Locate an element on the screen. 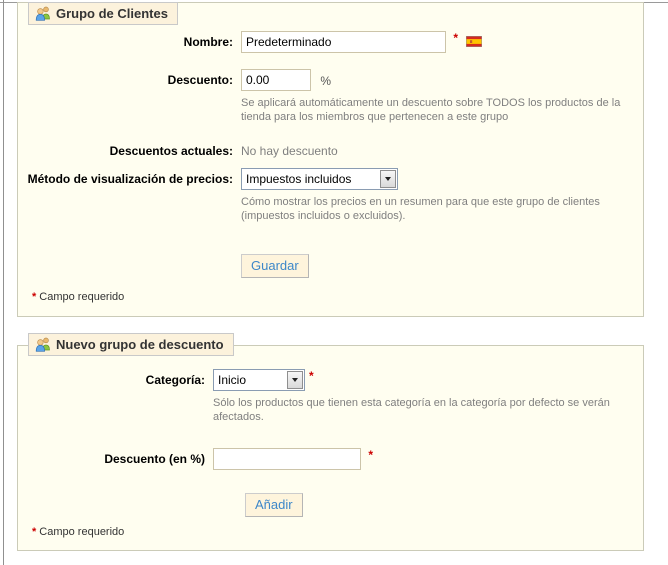 This screenshot has height=565, width=668. new-discount-group-legend: Nuevo grupo de descuento is located at coordinates (131, 344).